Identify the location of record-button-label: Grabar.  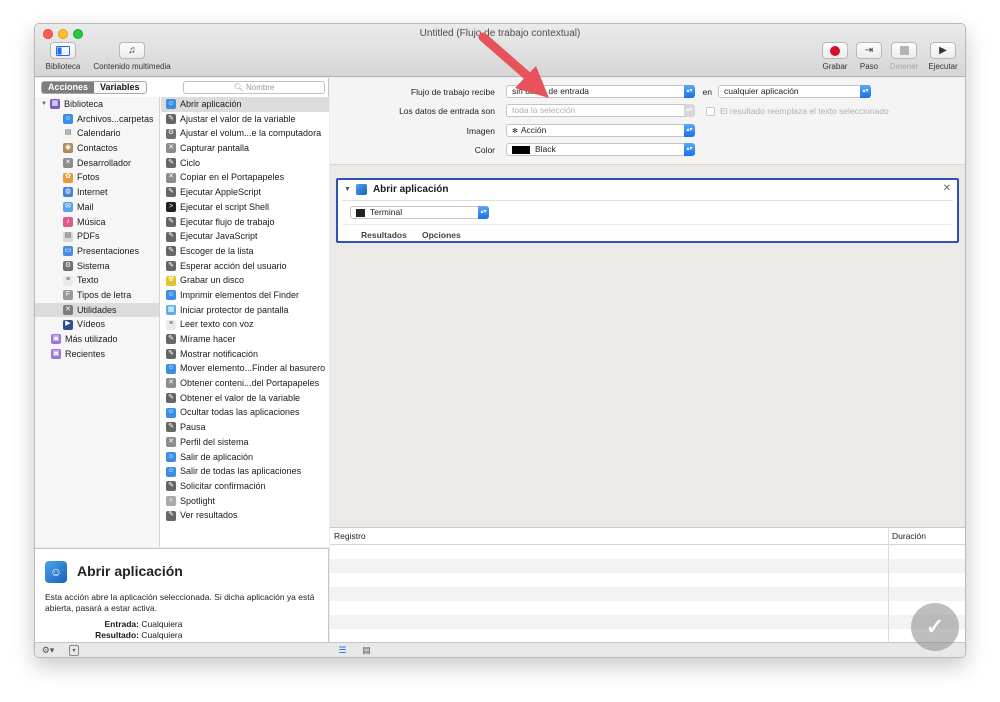
(835, 66).